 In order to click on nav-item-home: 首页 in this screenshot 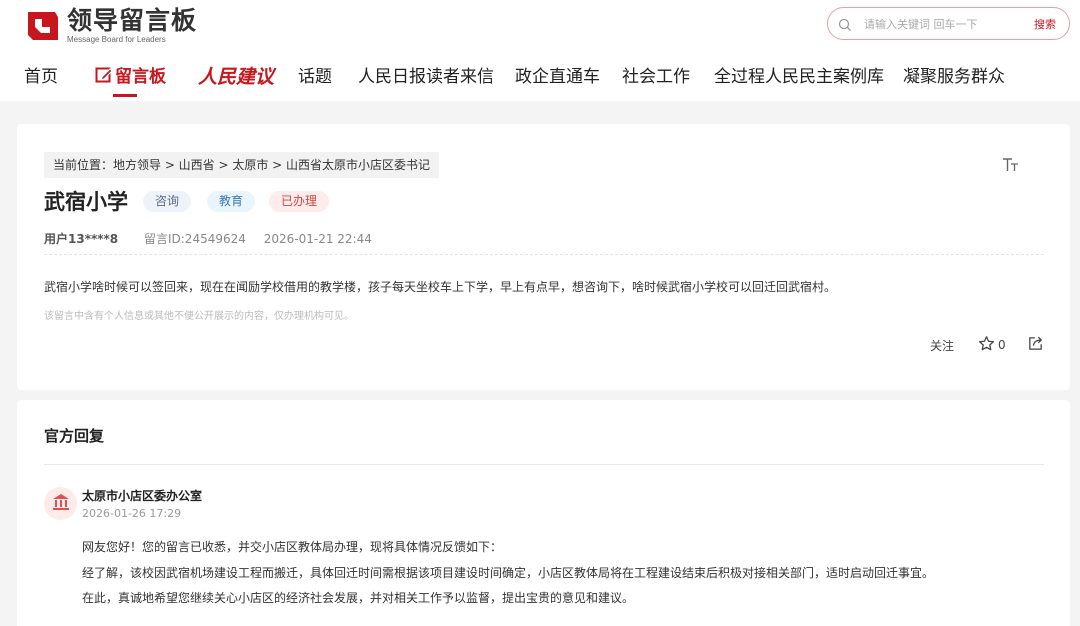, I will do `click(41, 77)`.